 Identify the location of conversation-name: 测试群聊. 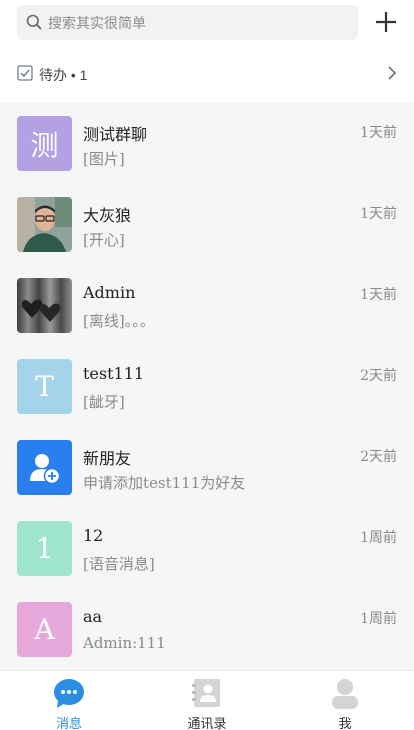
(115, 134).